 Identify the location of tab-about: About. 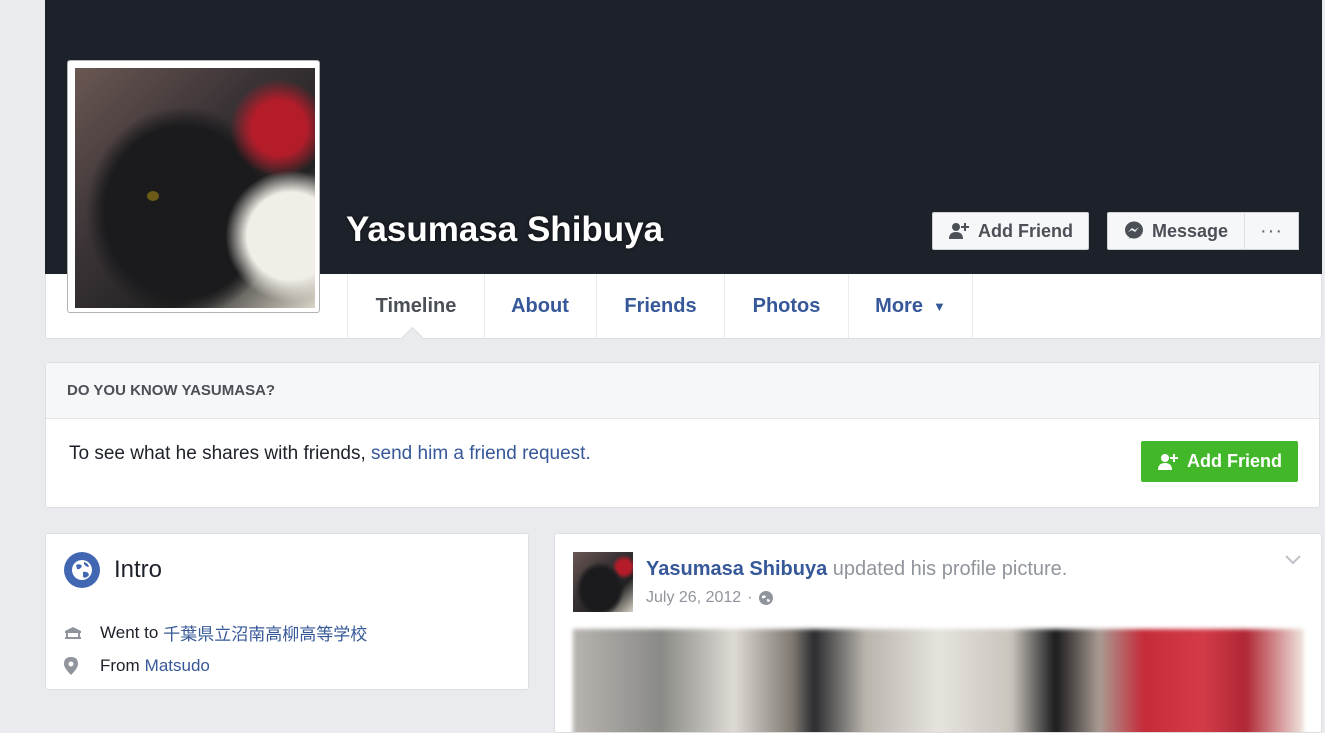
(540, 306).